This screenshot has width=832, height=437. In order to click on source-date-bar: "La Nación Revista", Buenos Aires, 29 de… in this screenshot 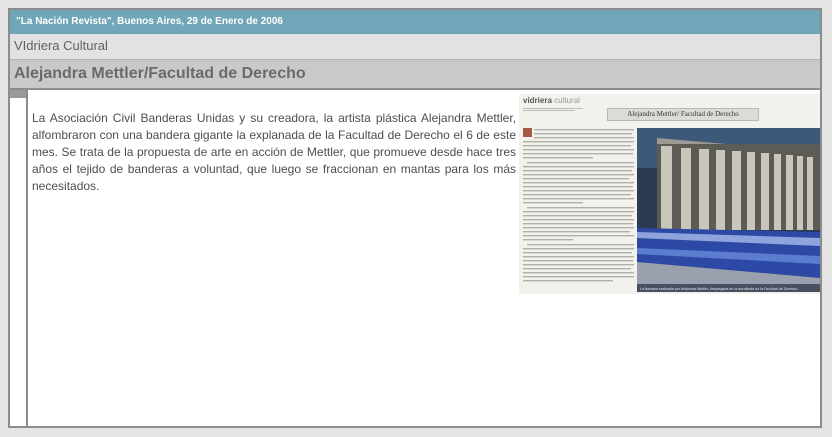, I will do `click(415, 22)`.